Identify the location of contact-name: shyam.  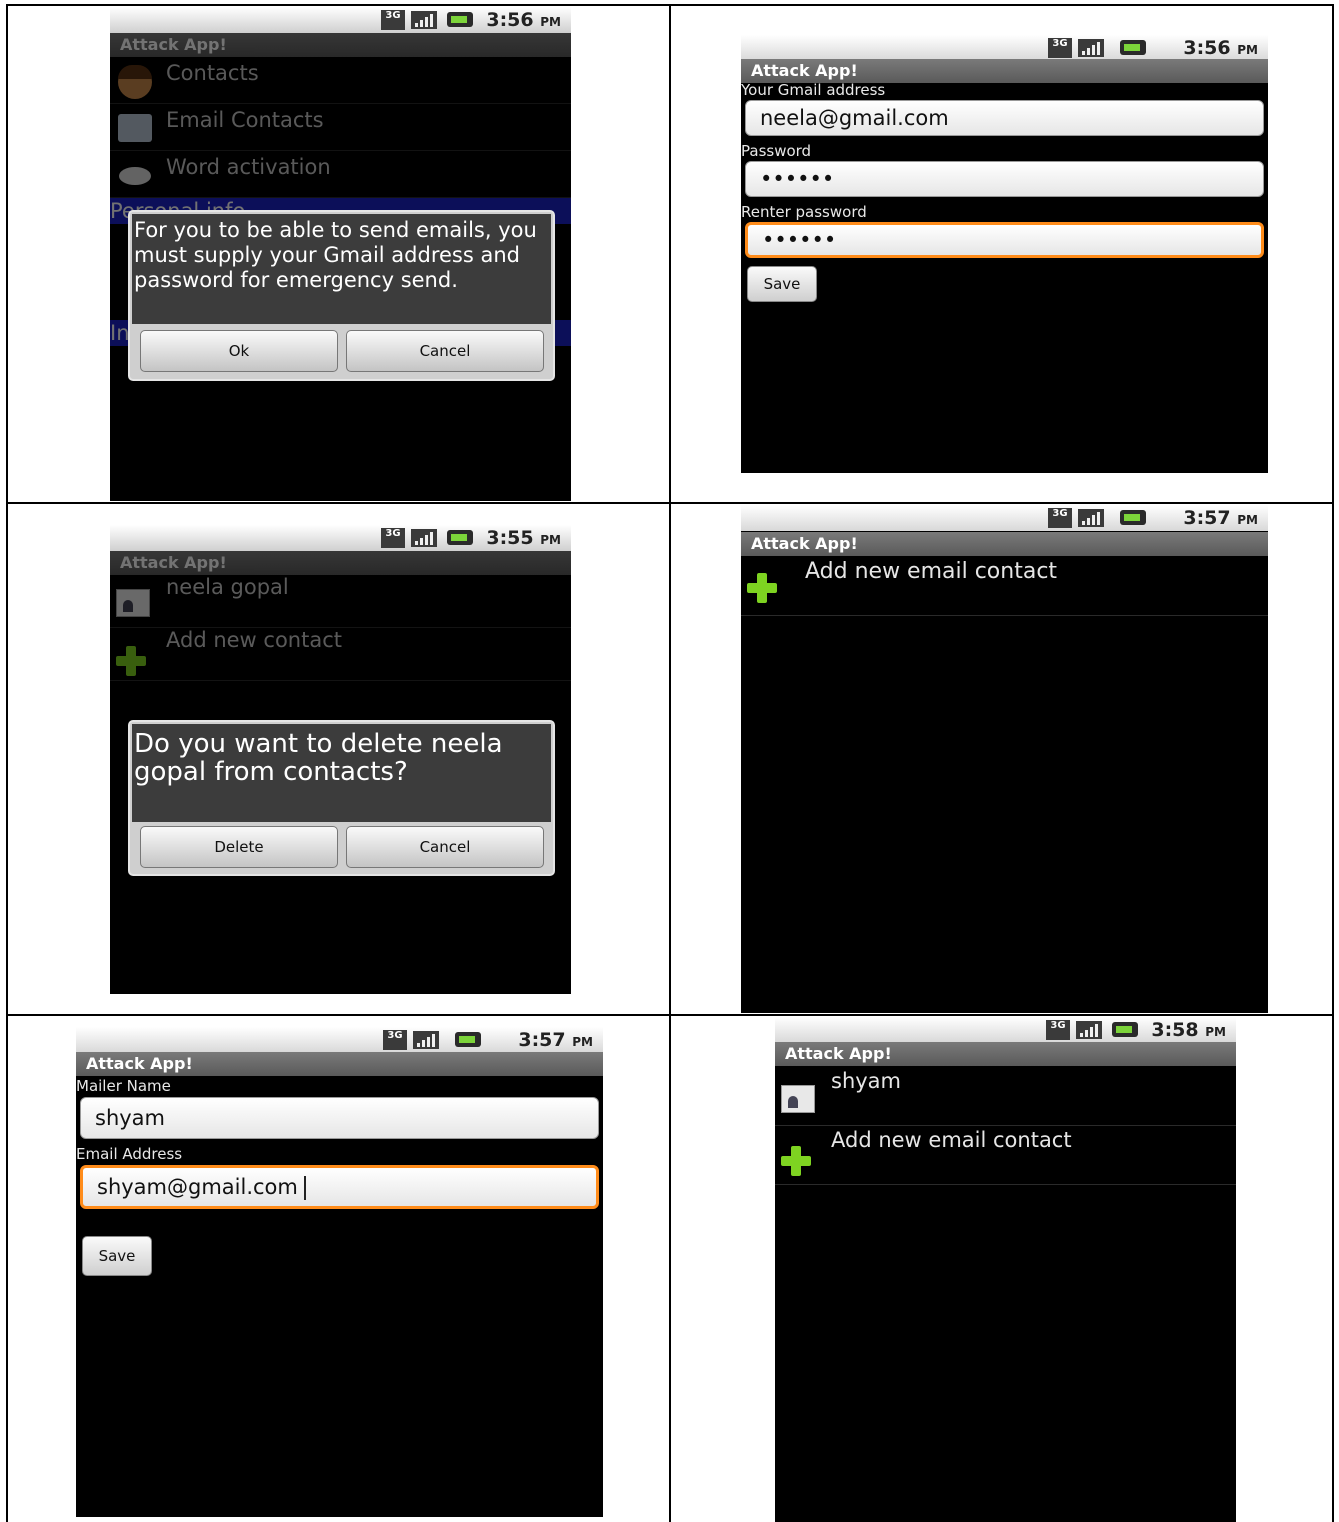
(866, 1081).